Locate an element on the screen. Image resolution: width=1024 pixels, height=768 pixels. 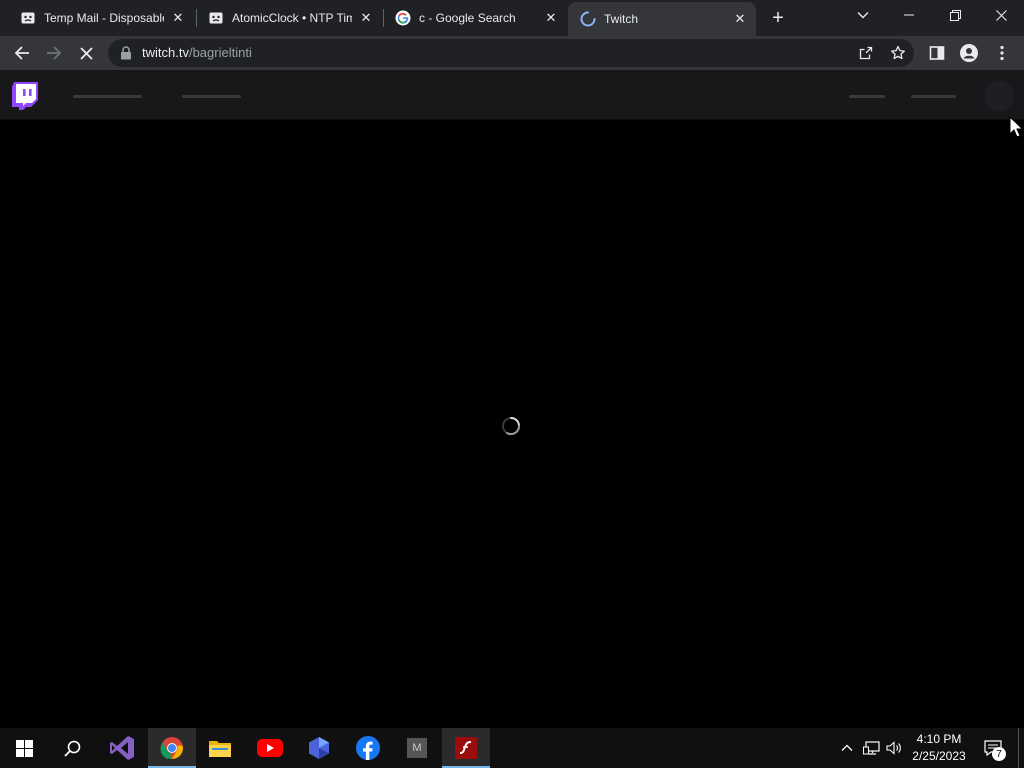
facebook-icon is located at coordinates (368, 748).